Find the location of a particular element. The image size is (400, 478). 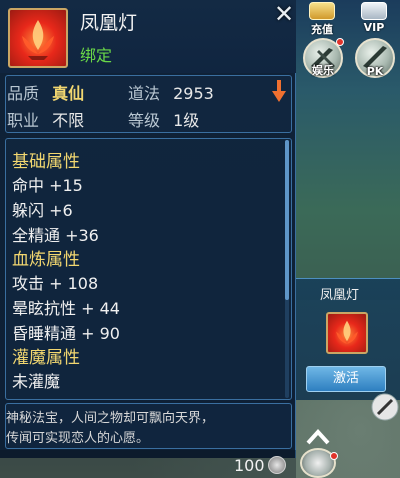

attribute-item: 未灌魔 is located at coordinates (36, 381).